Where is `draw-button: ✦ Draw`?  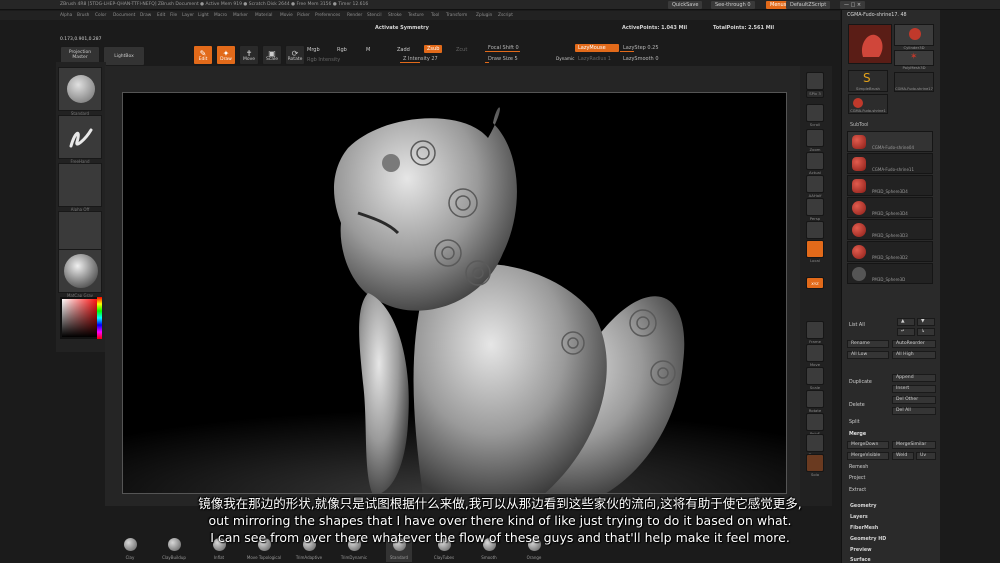
draw-button: ✦ Draw is located at coordinates (226, 55).